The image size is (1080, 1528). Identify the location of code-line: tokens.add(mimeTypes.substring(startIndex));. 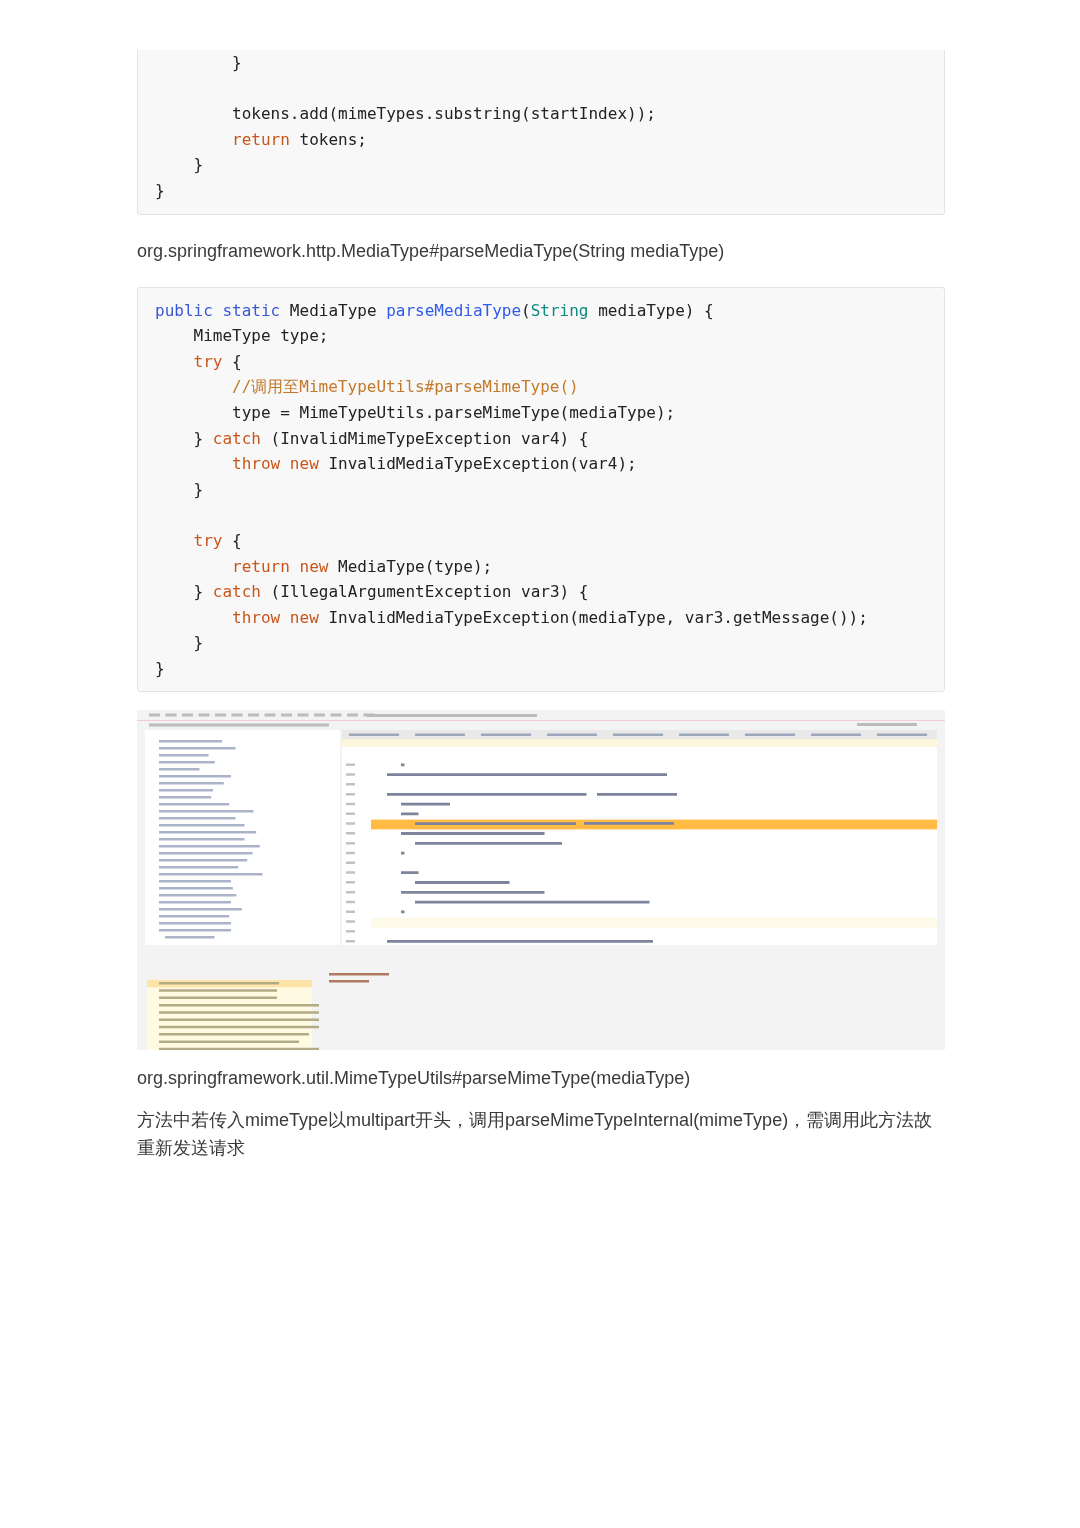
(443, 114).